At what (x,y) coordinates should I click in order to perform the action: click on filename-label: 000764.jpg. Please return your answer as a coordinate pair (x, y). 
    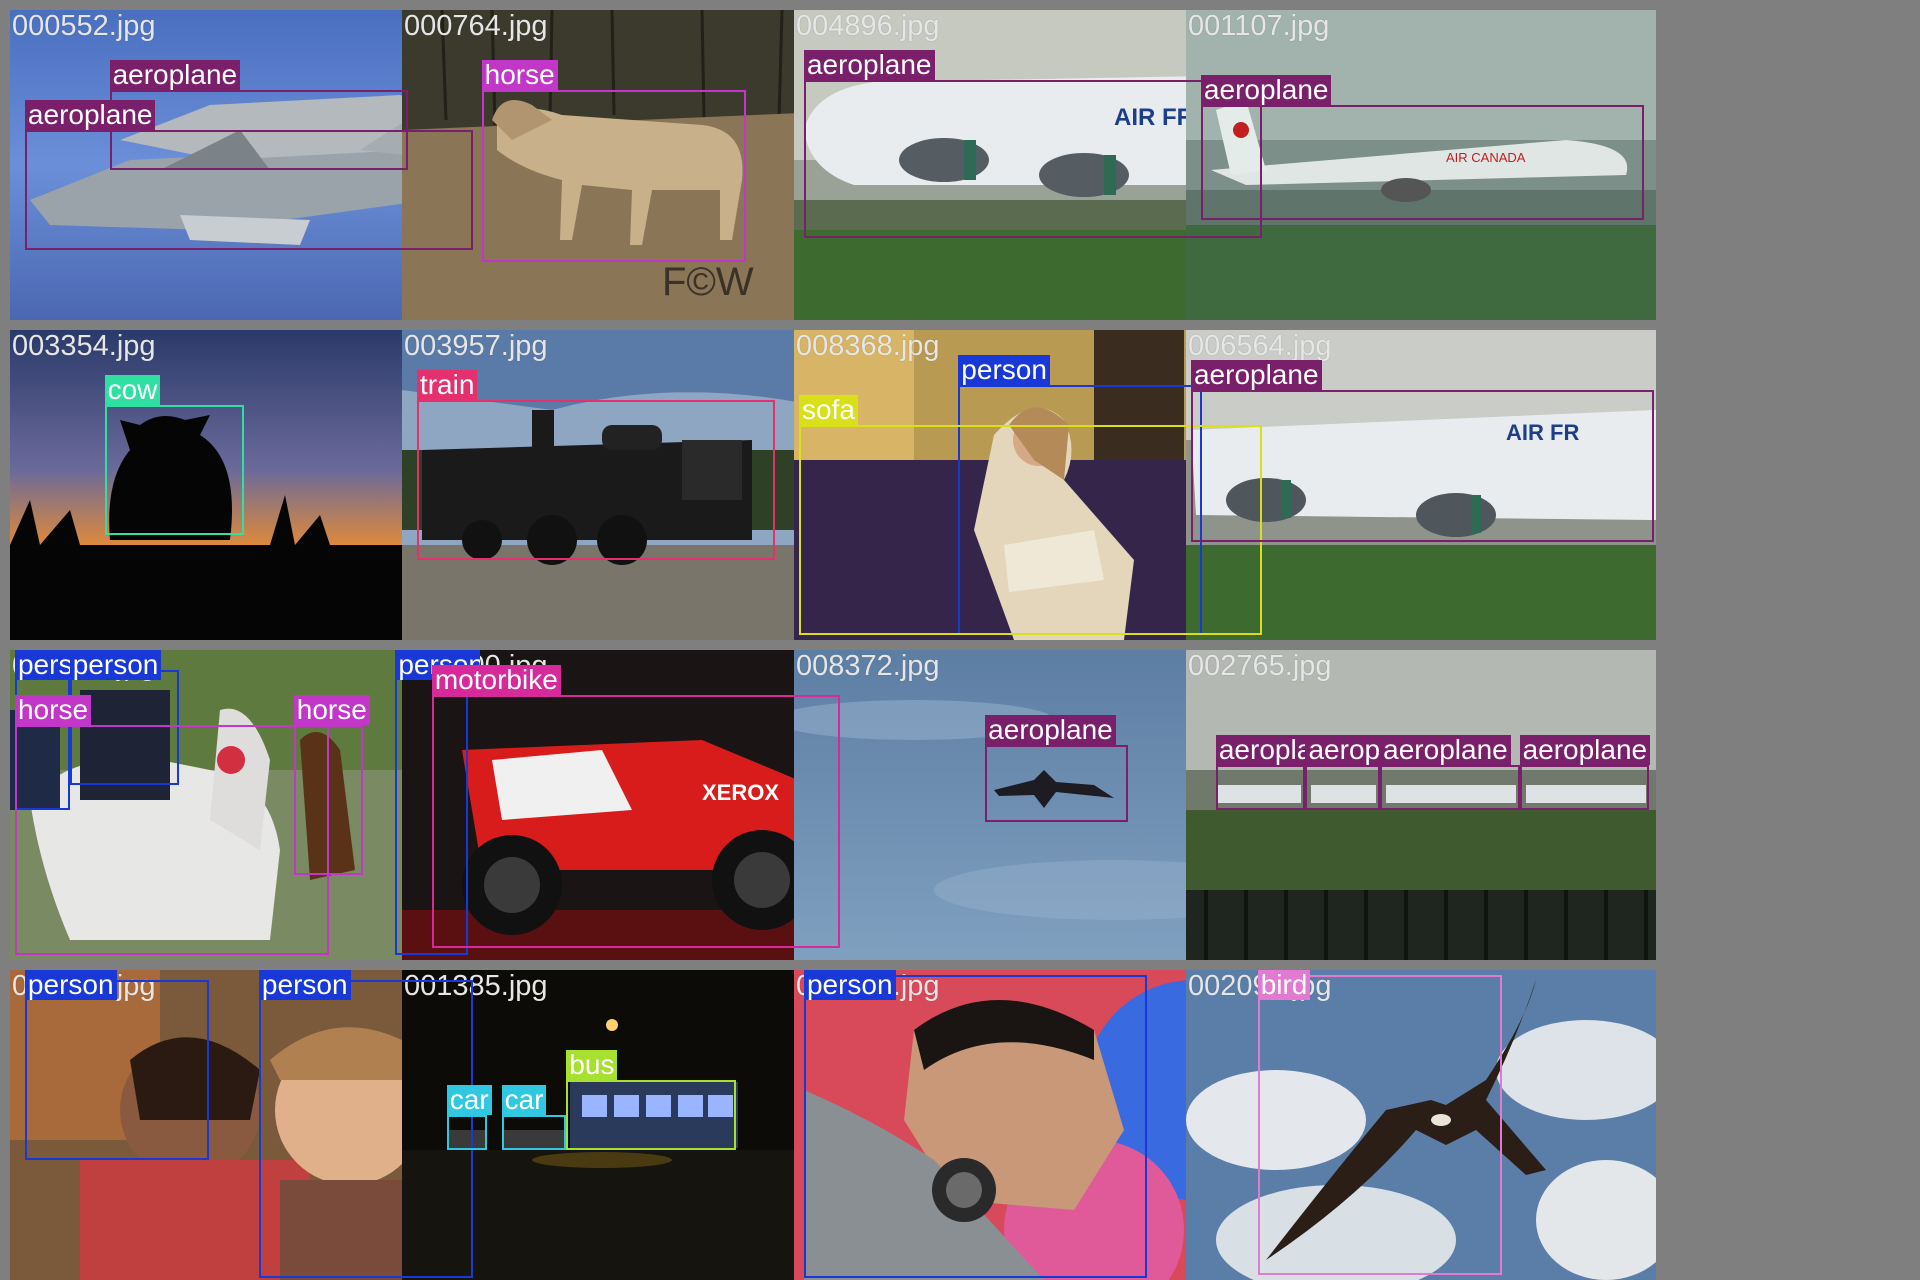
    Looking at the image, I should click on (476, 26).